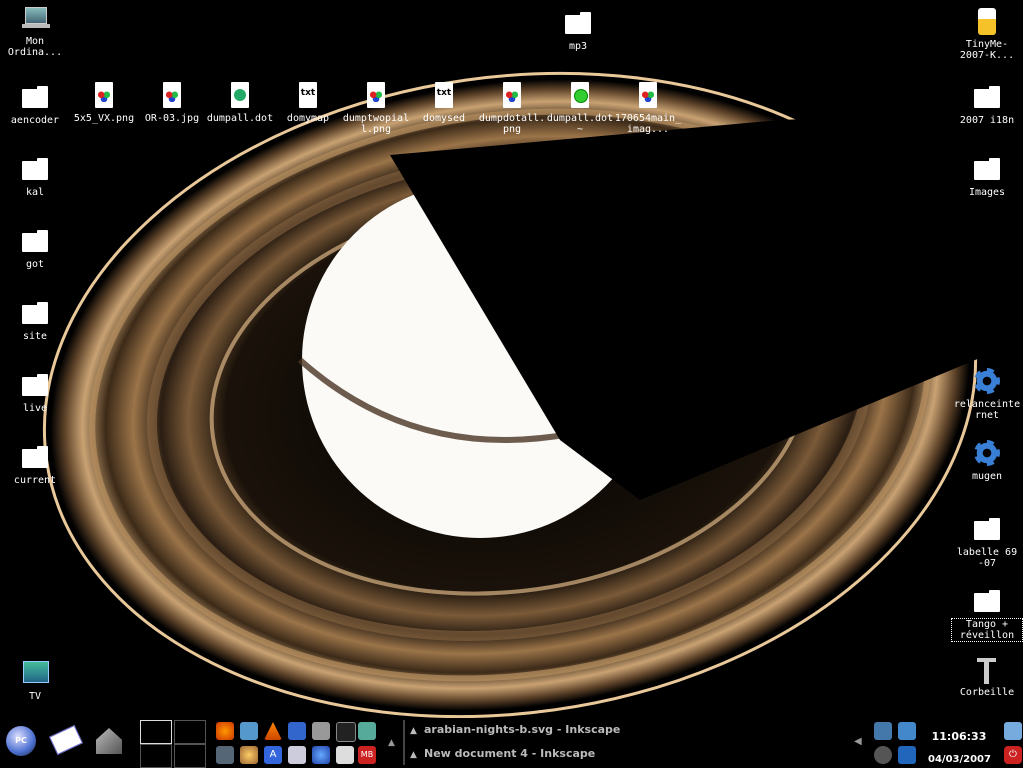 Image resolution: width=1023 pixels, height=768 pixels. I want to click on home-folder-icon, so click(109, 741).